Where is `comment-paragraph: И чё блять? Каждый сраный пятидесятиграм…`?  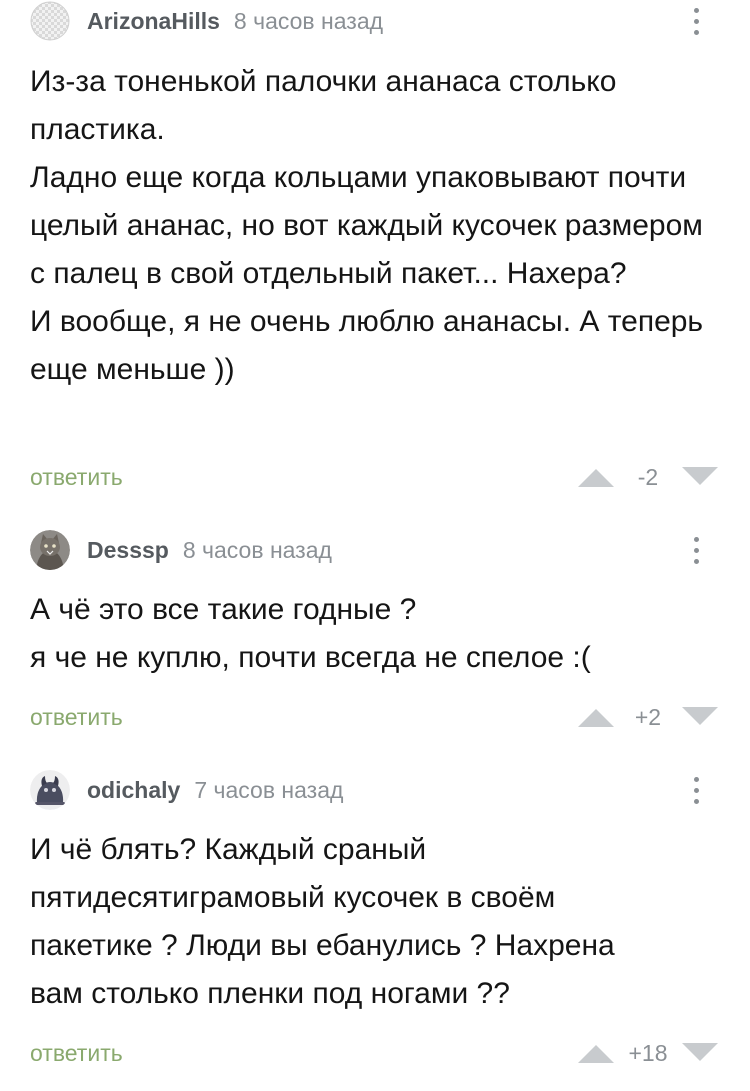 comment-paragraph: И чё блять? Каждый сраный пятидесятиграм… is located at coordinates (322, 921).